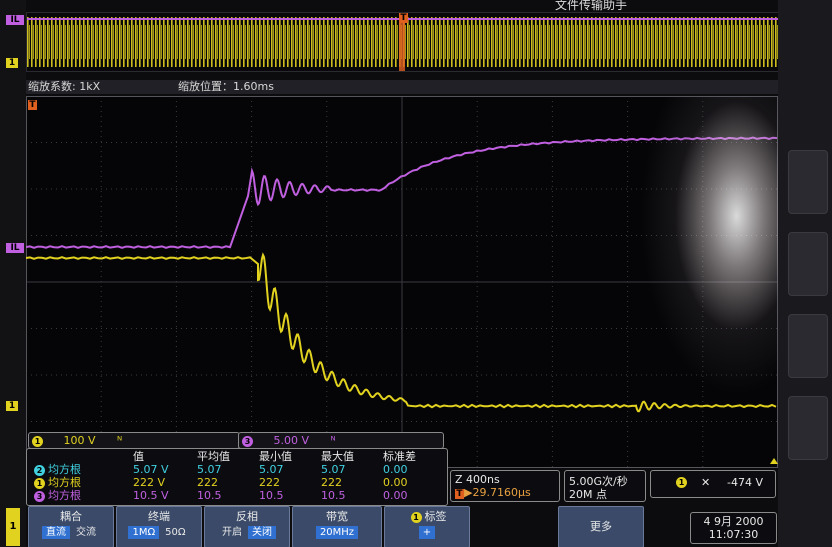 This screenshot has height=547, width=832. Describe the element at coordinates (435, 516) in the screenshot. I see `label-title: 标签` at that location.